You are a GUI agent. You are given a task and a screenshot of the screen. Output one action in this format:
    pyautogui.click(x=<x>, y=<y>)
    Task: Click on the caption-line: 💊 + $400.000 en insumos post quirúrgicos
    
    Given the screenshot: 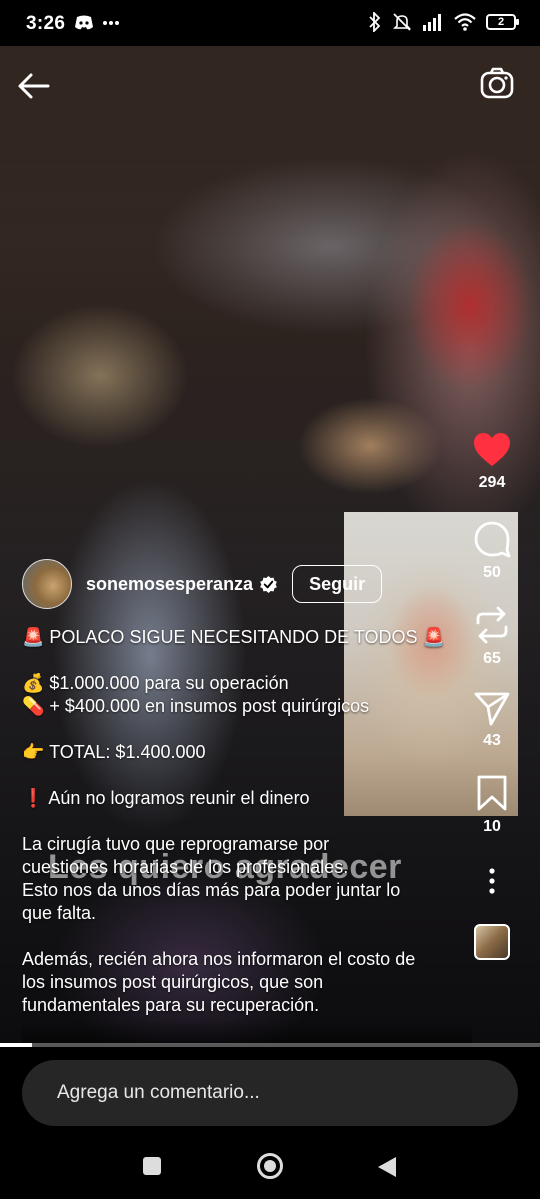 What is the action you would take?
    pyautogui.click(x=196, y=706)
    